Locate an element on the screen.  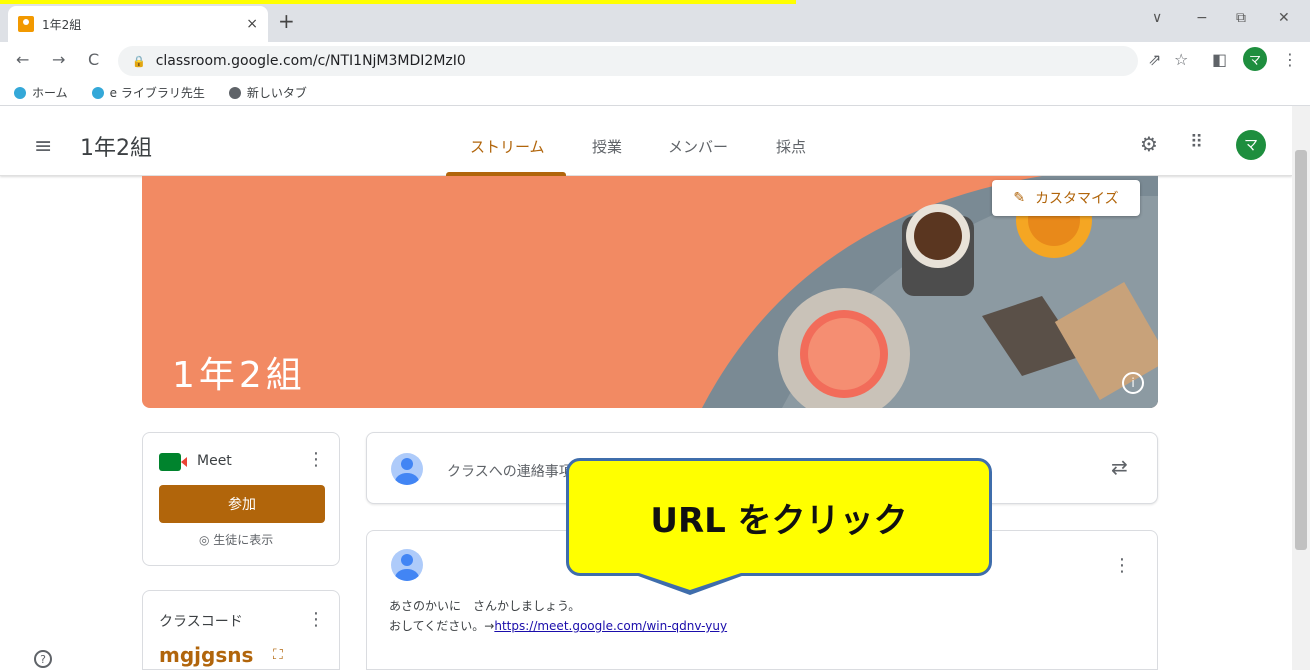
customize-button: ✎ カスタマイズ is located at coordinates (1066, 198).